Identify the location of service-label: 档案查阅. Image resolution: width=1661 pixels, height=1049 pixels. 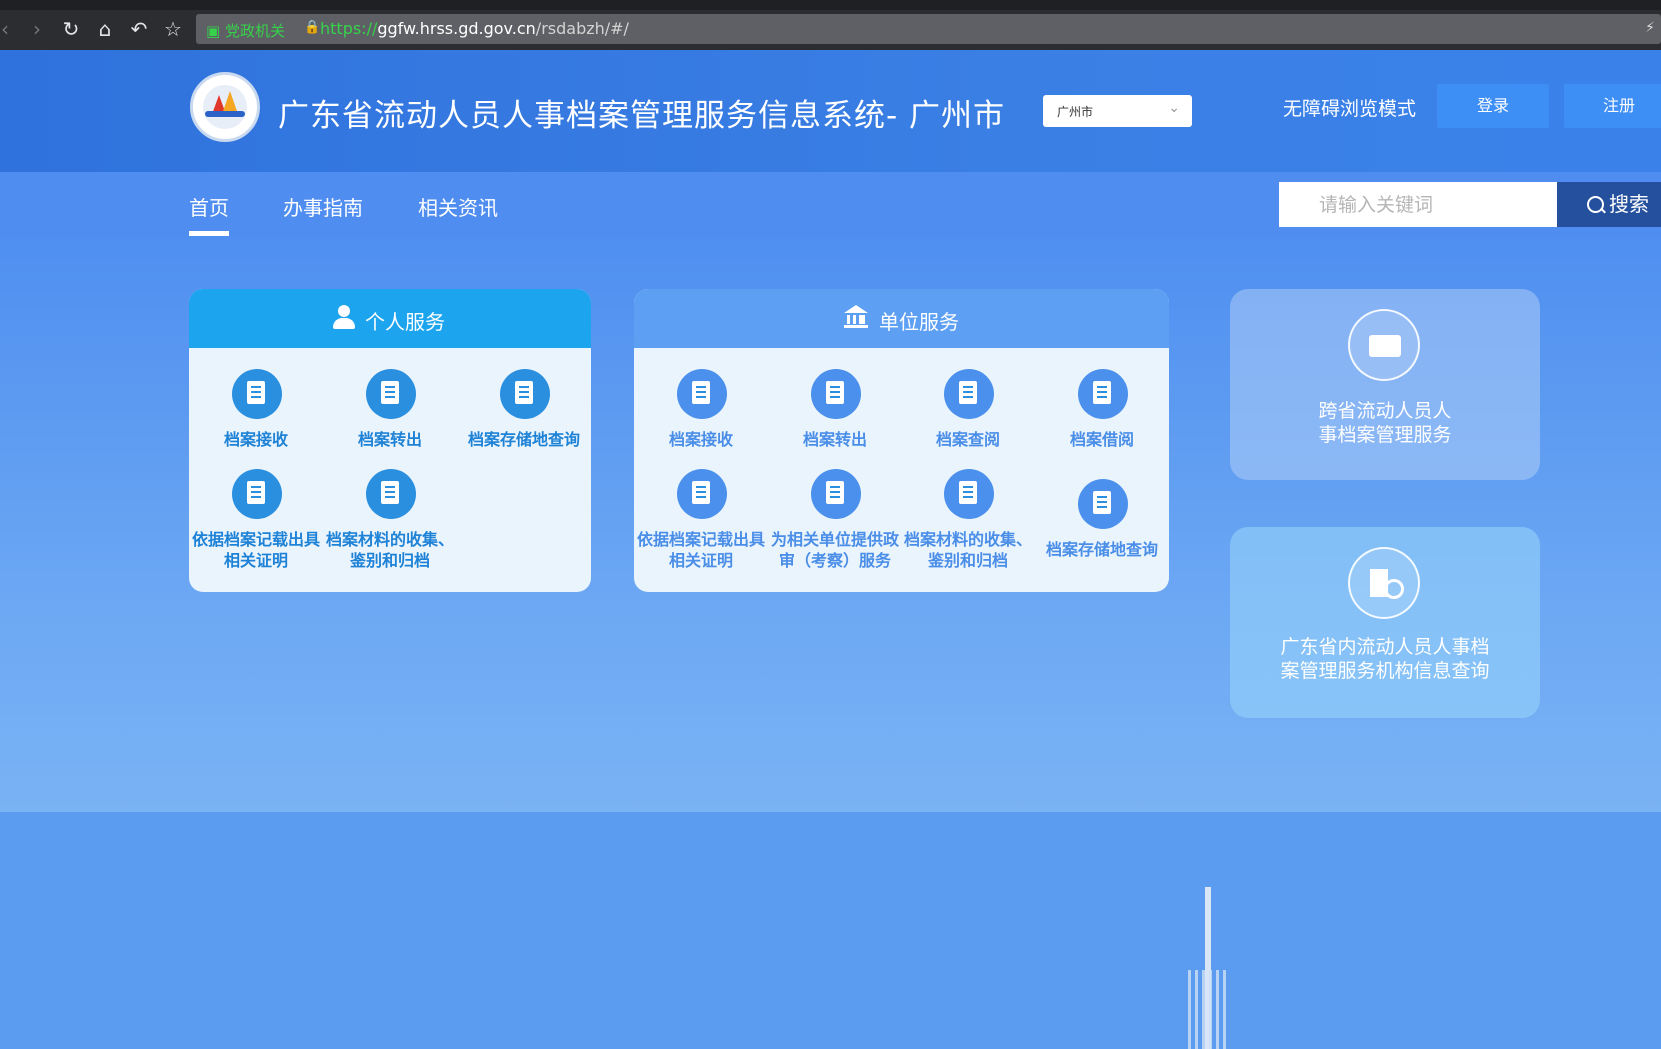
(967, 439).